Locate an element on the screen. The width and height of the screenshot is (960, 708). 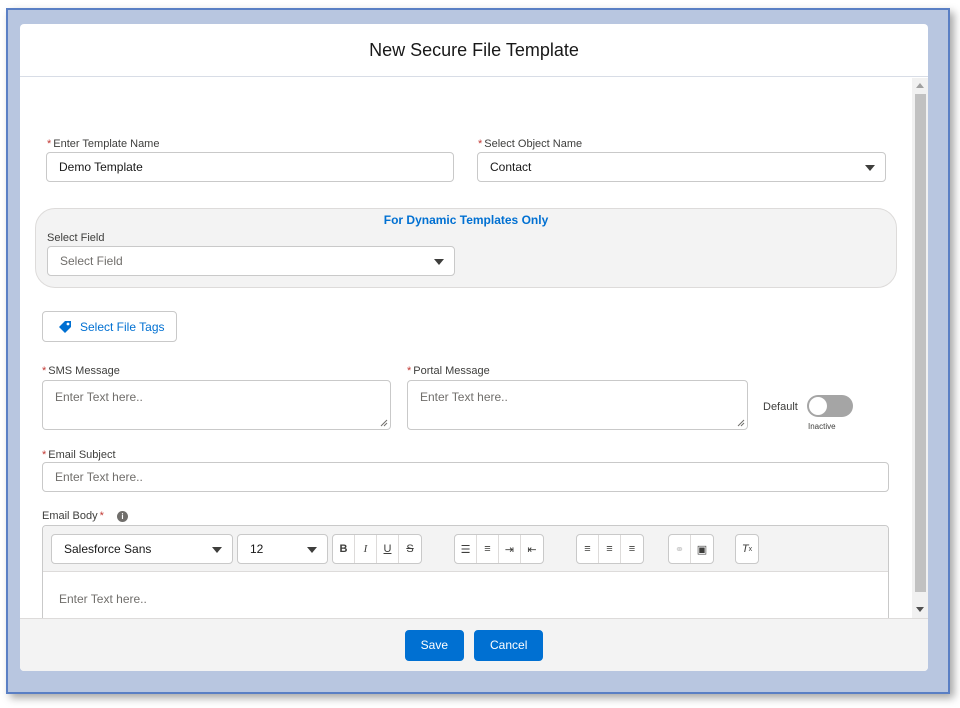
template-name-label: * Enter Template Name is located at coordinates (103, 144).